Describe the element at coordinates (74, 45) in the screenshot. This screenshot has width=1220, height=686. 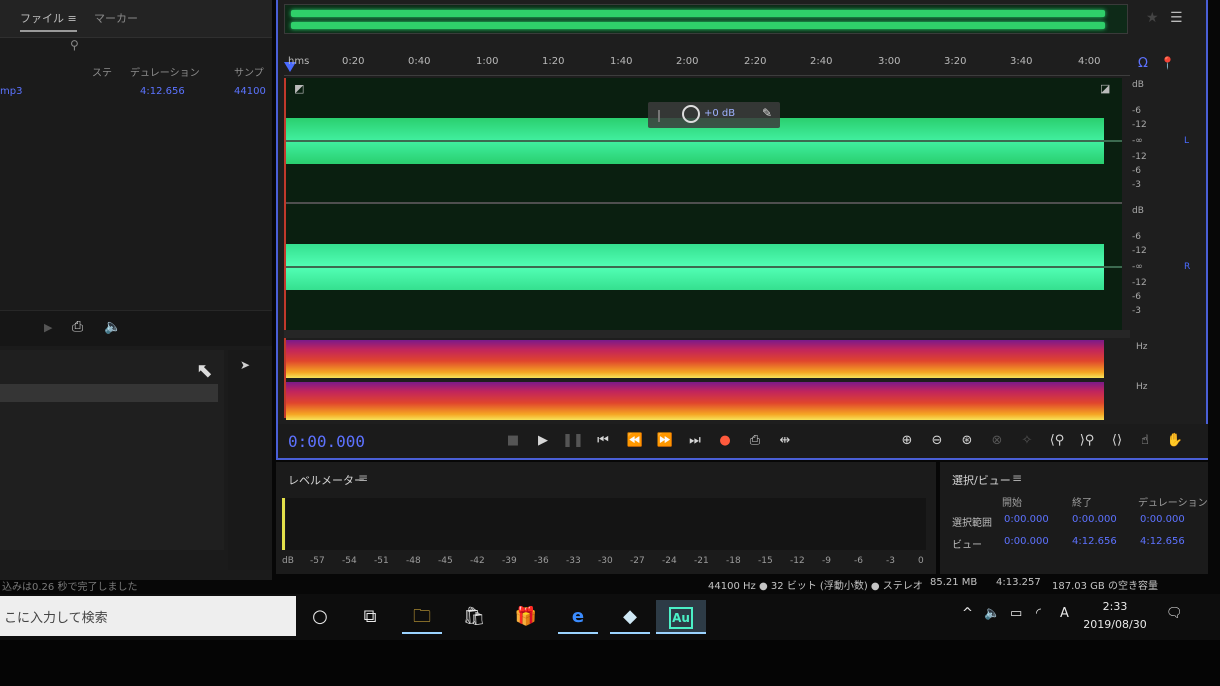
I see `search-files-icon: ⚲` at that location.